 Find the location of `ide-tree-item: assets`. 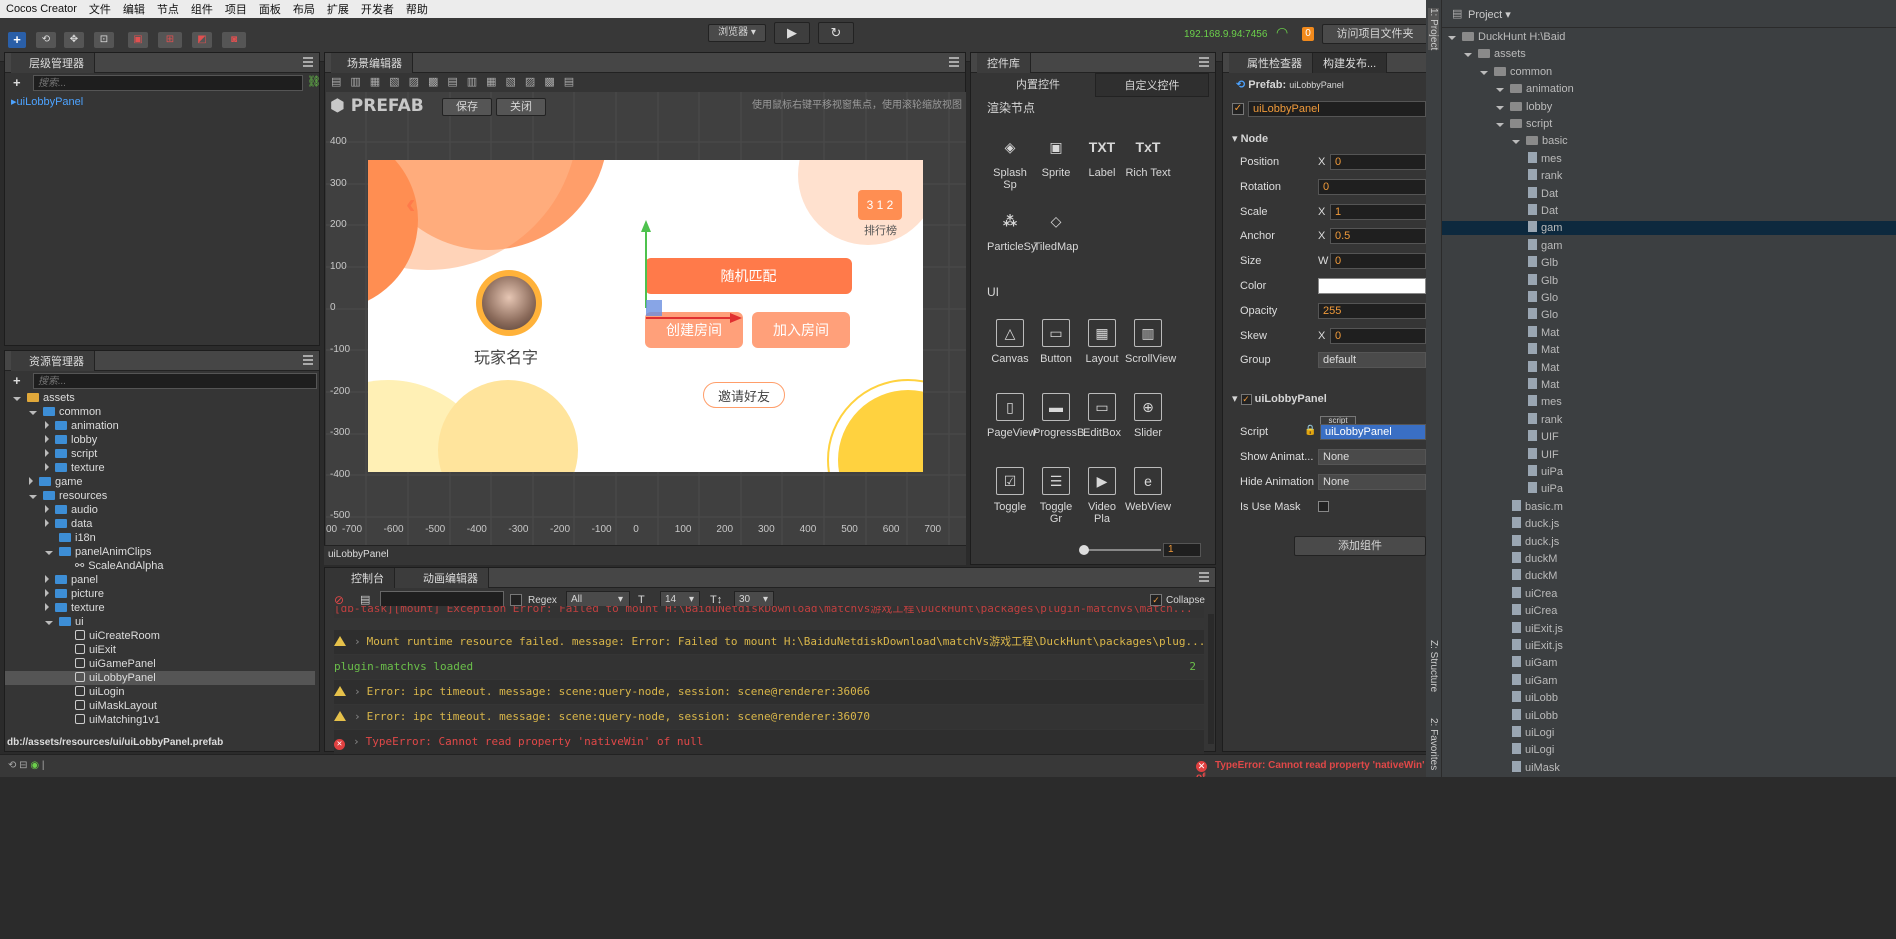

ide-tree-item: assets is located at coordinates (1495, 54).